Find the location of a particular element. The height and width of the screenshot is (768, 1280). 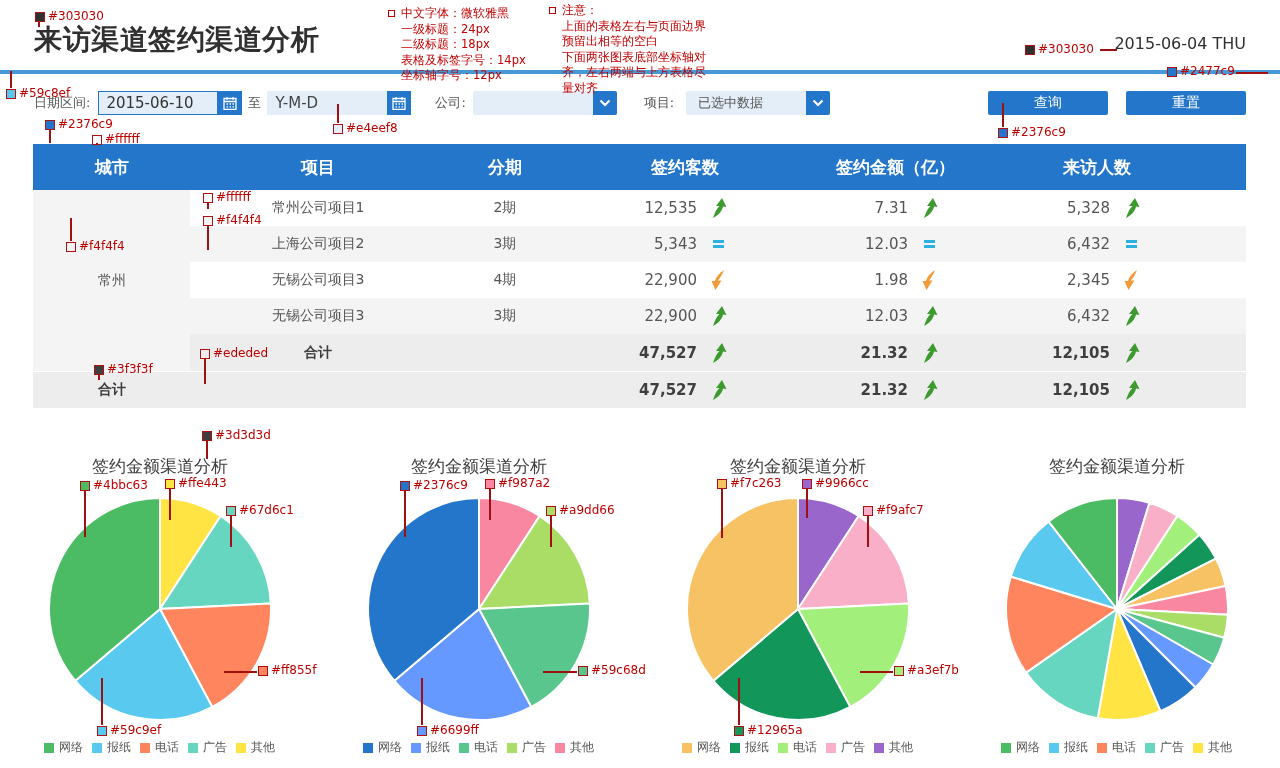

note-text: 预留出相等的空白 is located at coordinates (610, 42).